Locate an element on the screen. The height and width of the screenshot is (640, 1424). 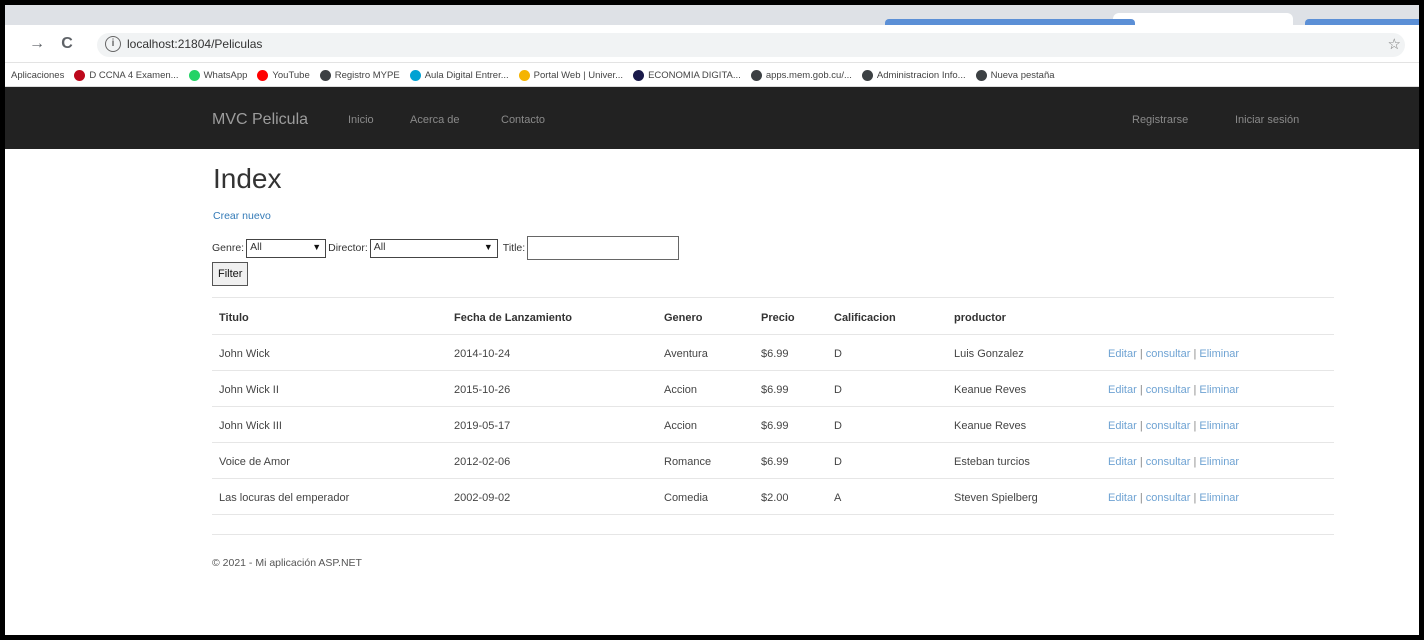
whatsapp-icon is located at coordinates (194, 75).